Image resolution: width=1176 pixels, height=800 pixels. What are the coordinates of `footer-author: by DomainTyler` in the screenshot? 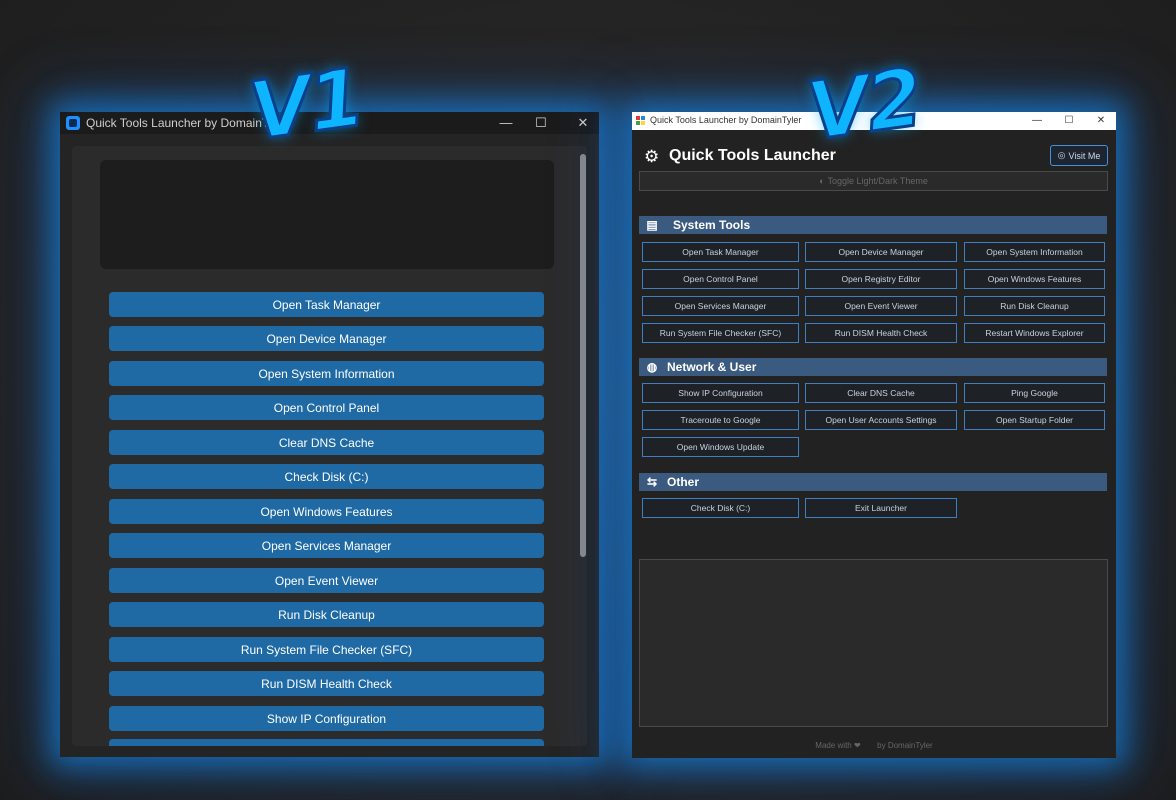 It's located at (905, 745).